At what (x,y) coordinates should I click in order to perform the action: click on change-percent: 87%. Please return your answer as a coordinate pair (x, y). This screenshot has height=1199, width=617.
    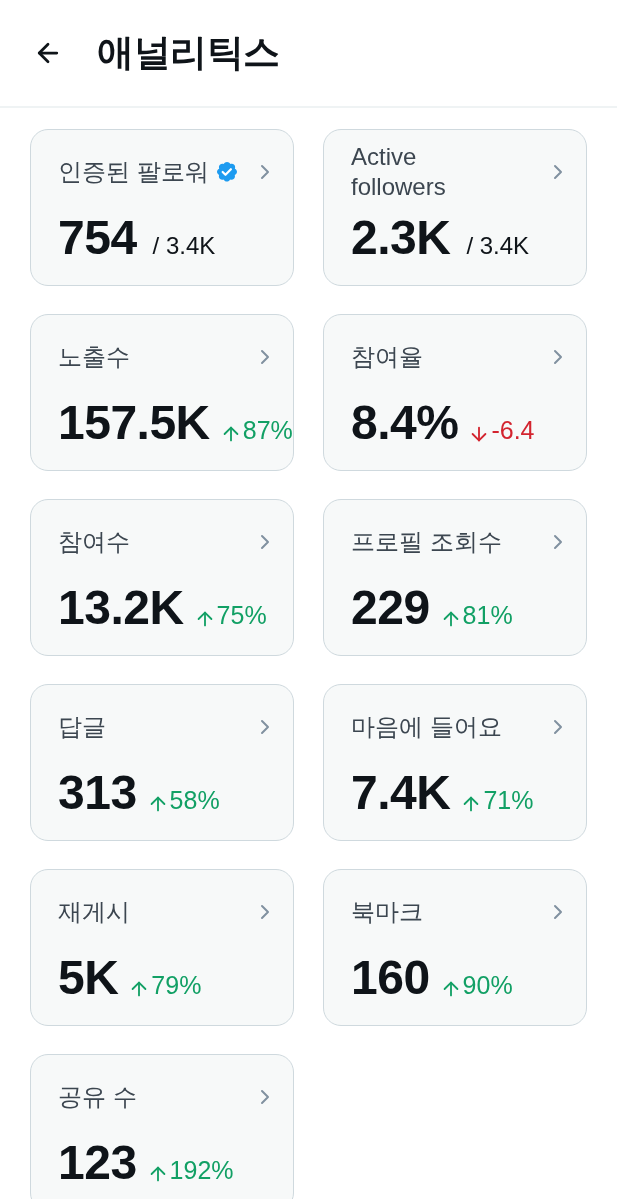
    Looking at the image, I should click on (256, 430).